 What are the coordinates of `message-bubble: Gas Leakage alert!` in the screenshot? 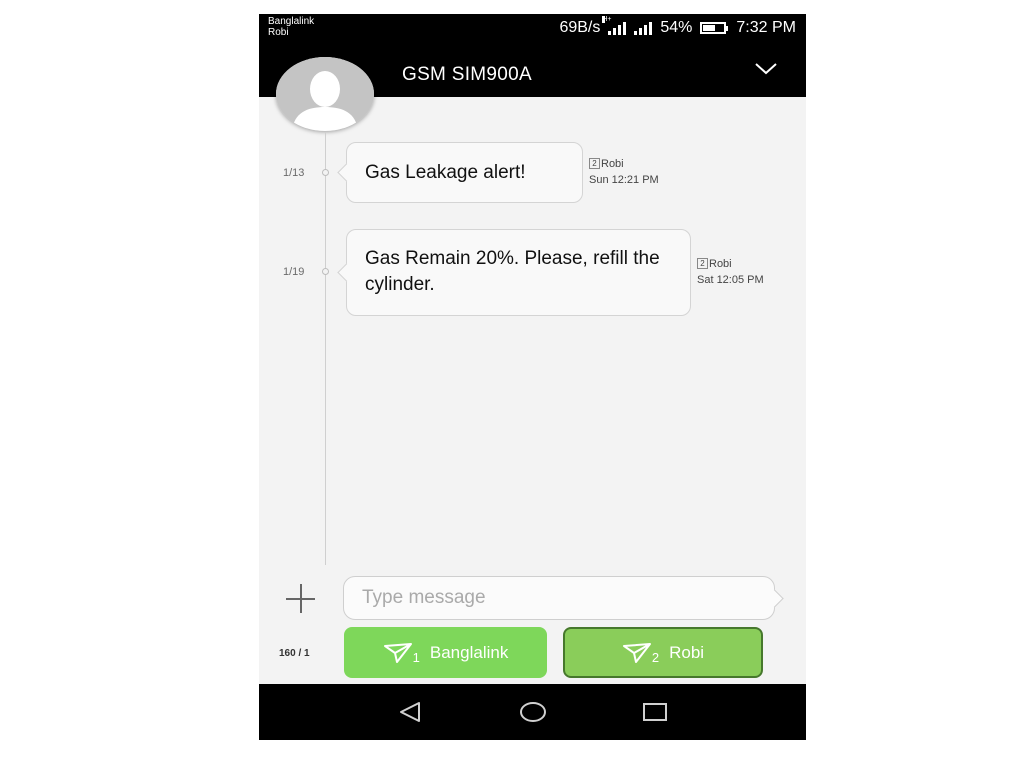 It's located at (464, 172).